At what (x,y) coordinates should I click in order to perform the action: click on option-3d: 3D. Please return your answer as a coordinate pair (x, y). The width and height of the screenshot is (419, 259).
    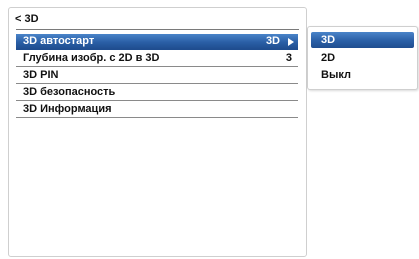
    Looking at the image, I should click on (362, 40).